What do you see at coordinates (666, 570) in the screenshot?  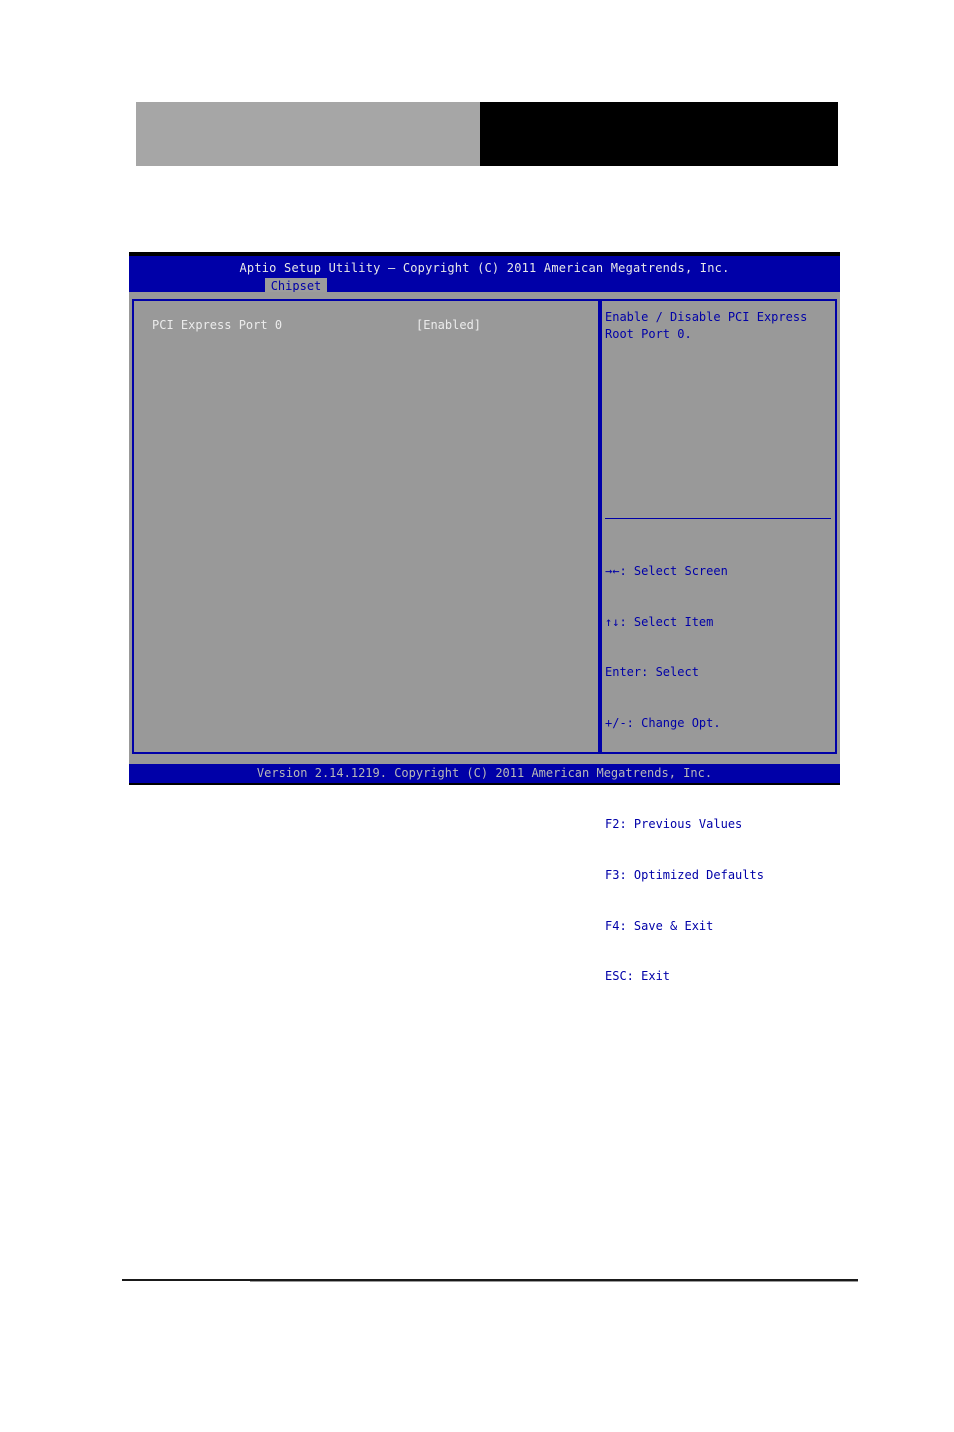 I see `key-select-screen: →←: Select Screen` at bounding box center [666, 570].